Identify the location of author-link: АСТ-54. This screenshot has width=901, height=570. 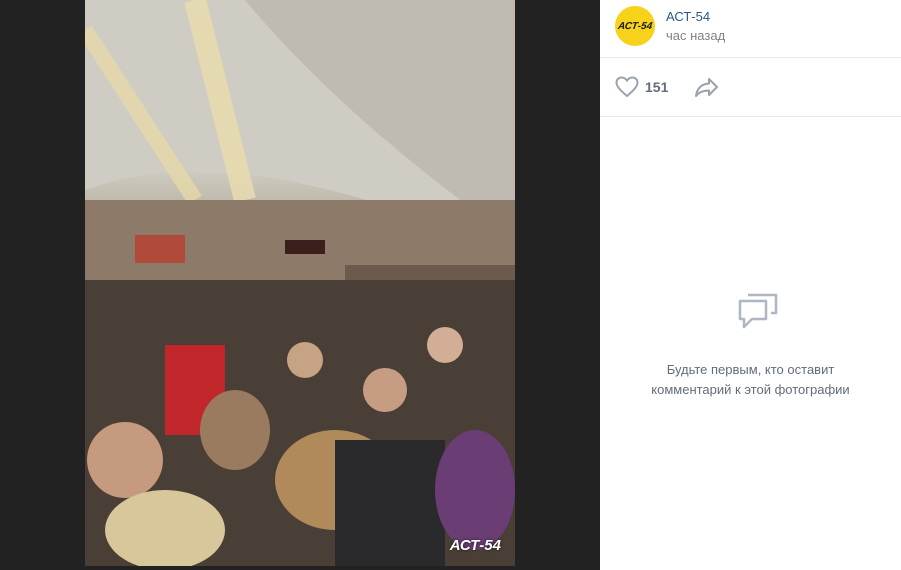
(688, 16).